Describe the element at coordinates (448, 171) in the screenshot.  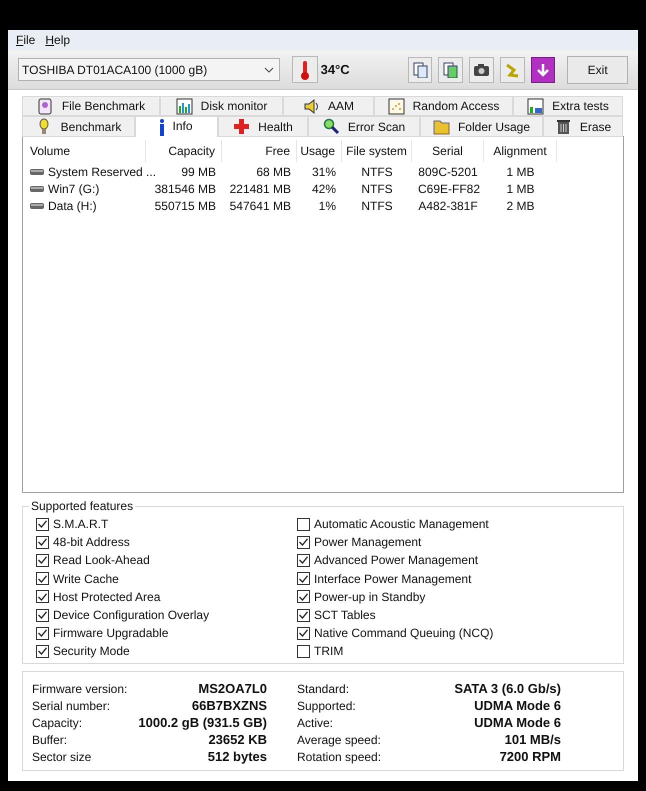
I see `table-cell: 809C-5201` at that location.